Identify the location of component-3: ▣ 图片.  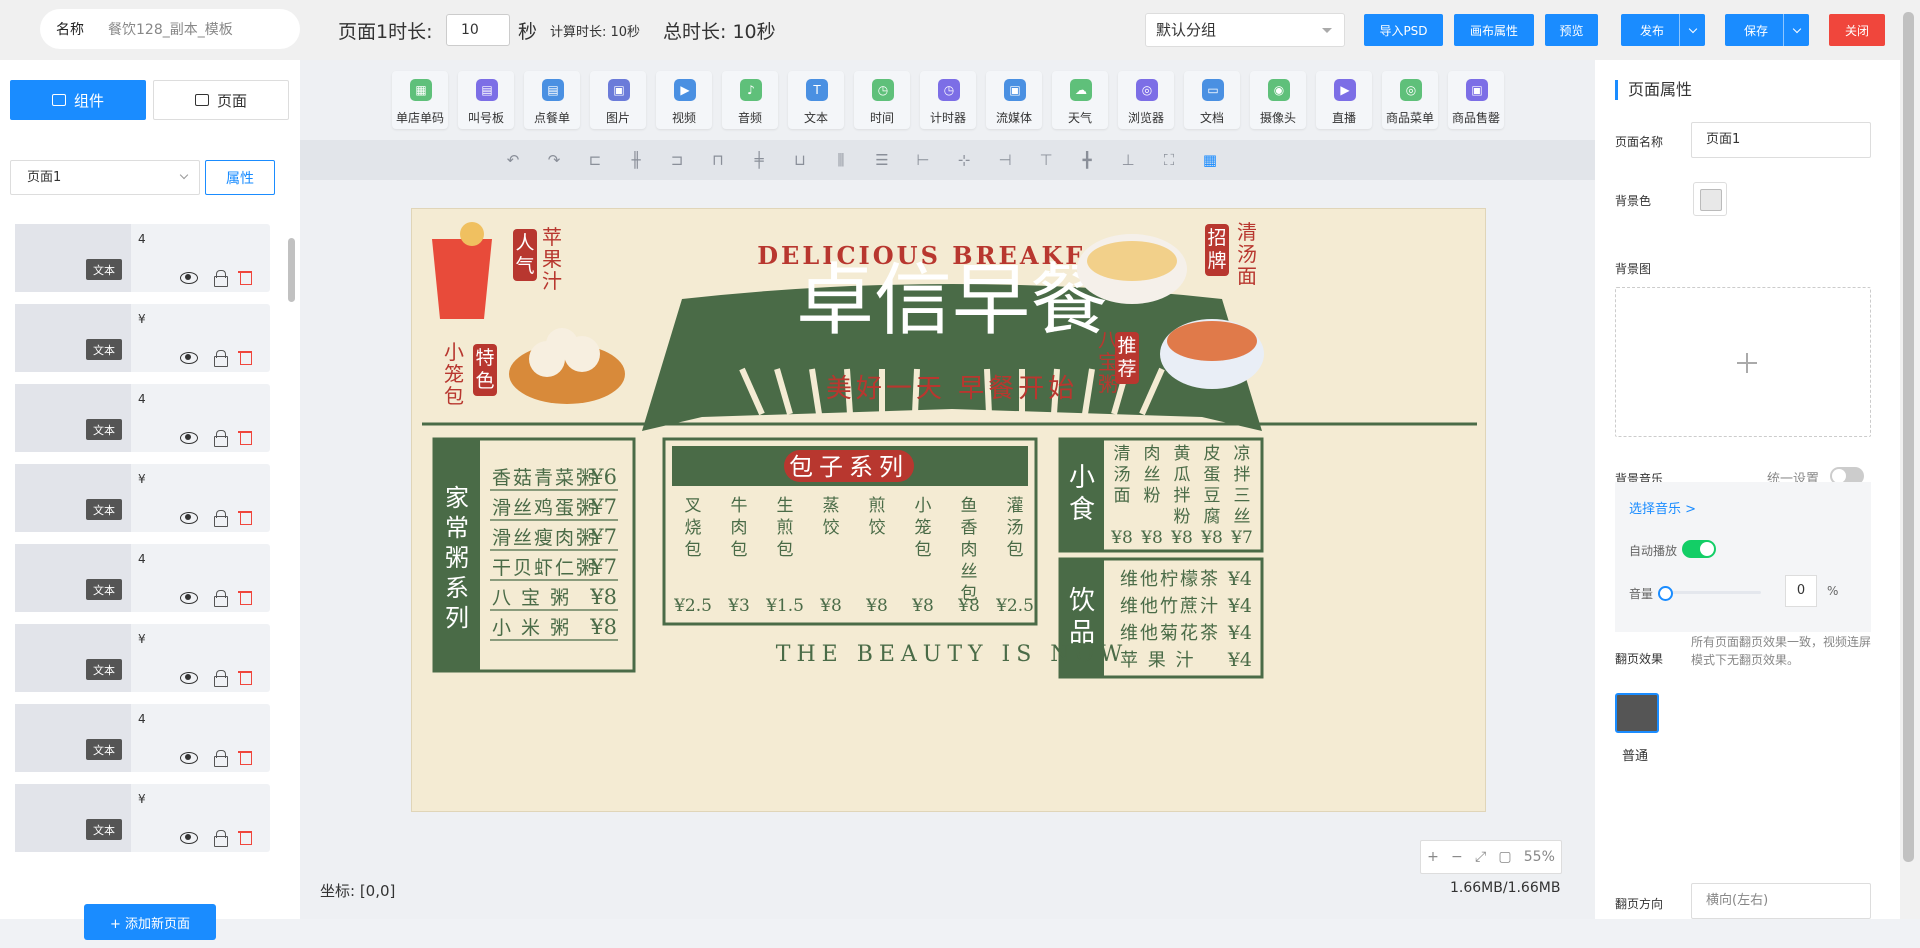
(618, 100).